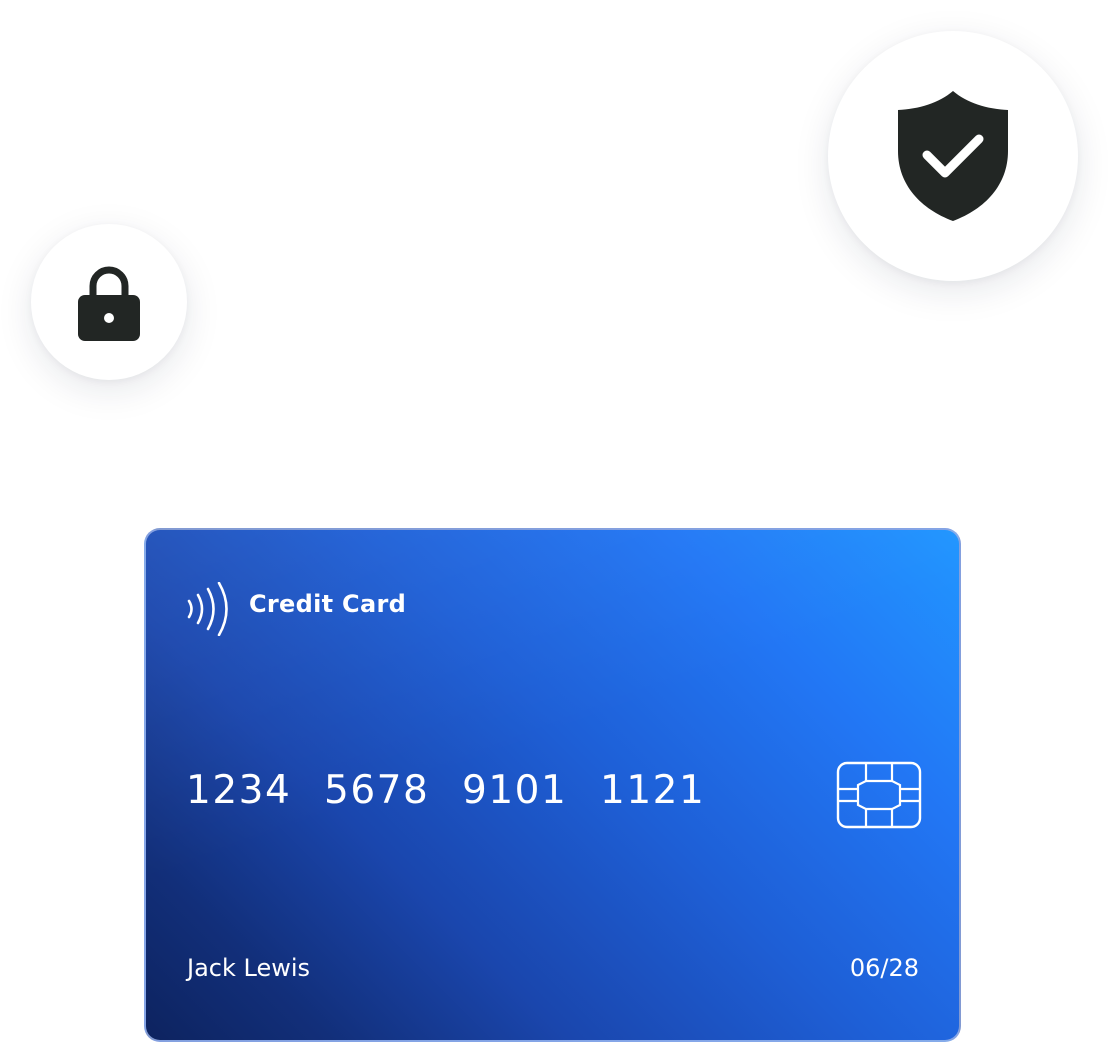 The height and width of the screenshot is (1043, 1109). I want to click on card-number-group: 1121, so click(653, 790).